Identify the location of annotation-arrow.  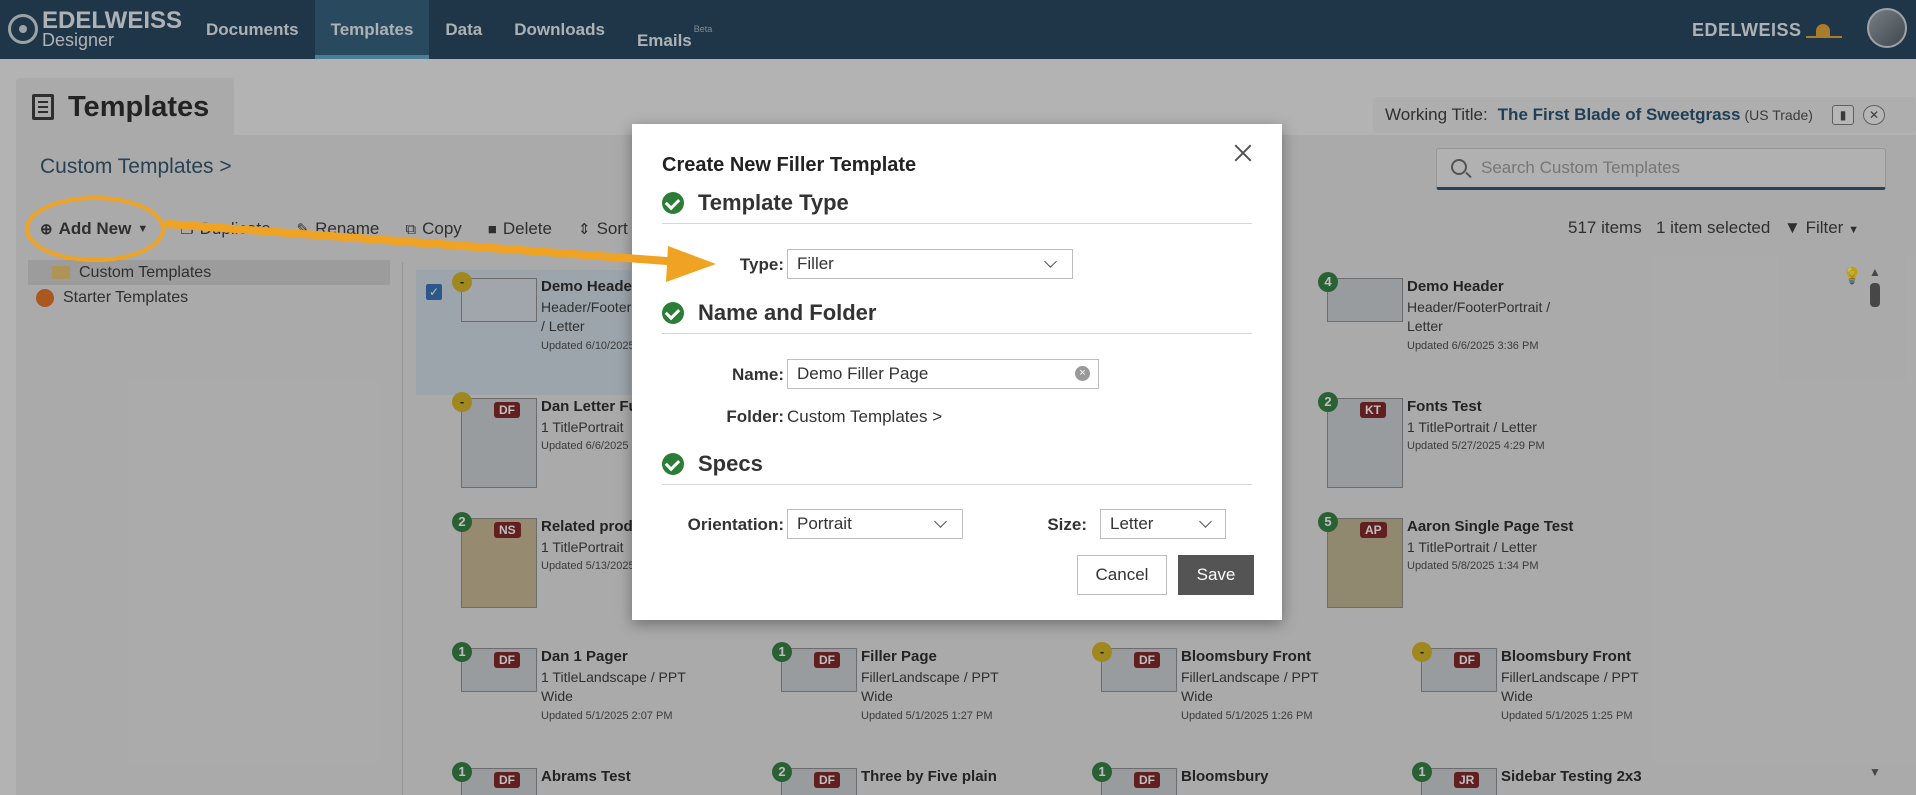
(440, 251).